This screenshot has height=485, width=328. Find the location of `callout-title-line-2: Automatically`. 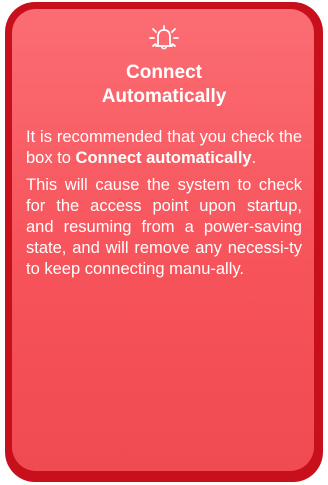

callout-title-line-2: Automatically is located at coordinates (164, 96).